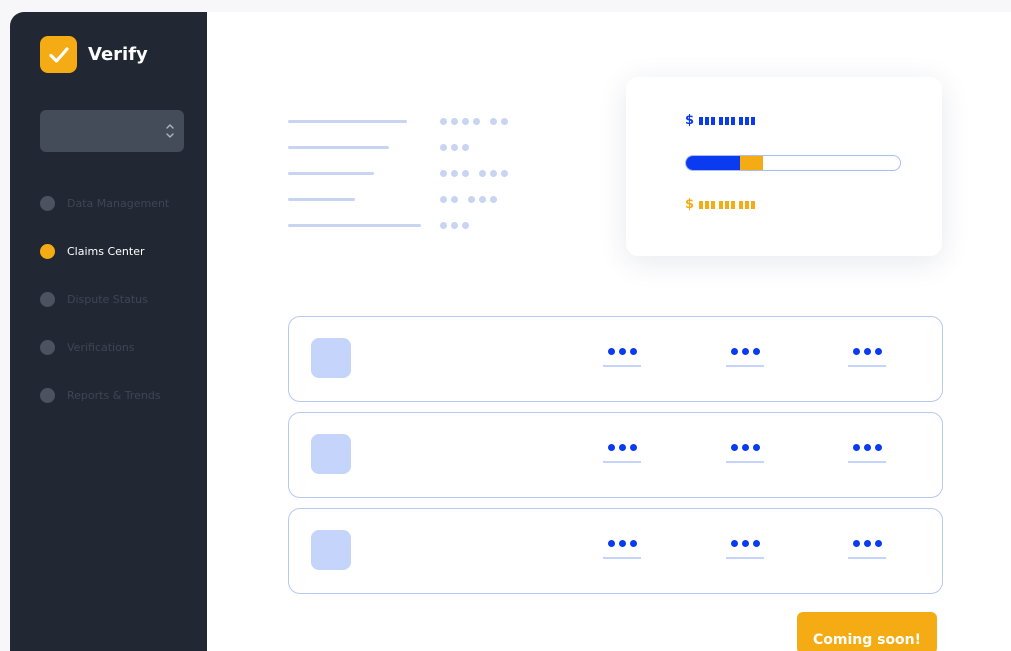 The image size is (1011, 651). What do you see at coordinates (170, 131) in the screenshot?
I see `chevron-up-down-icon` at bounding box center [170, 131].